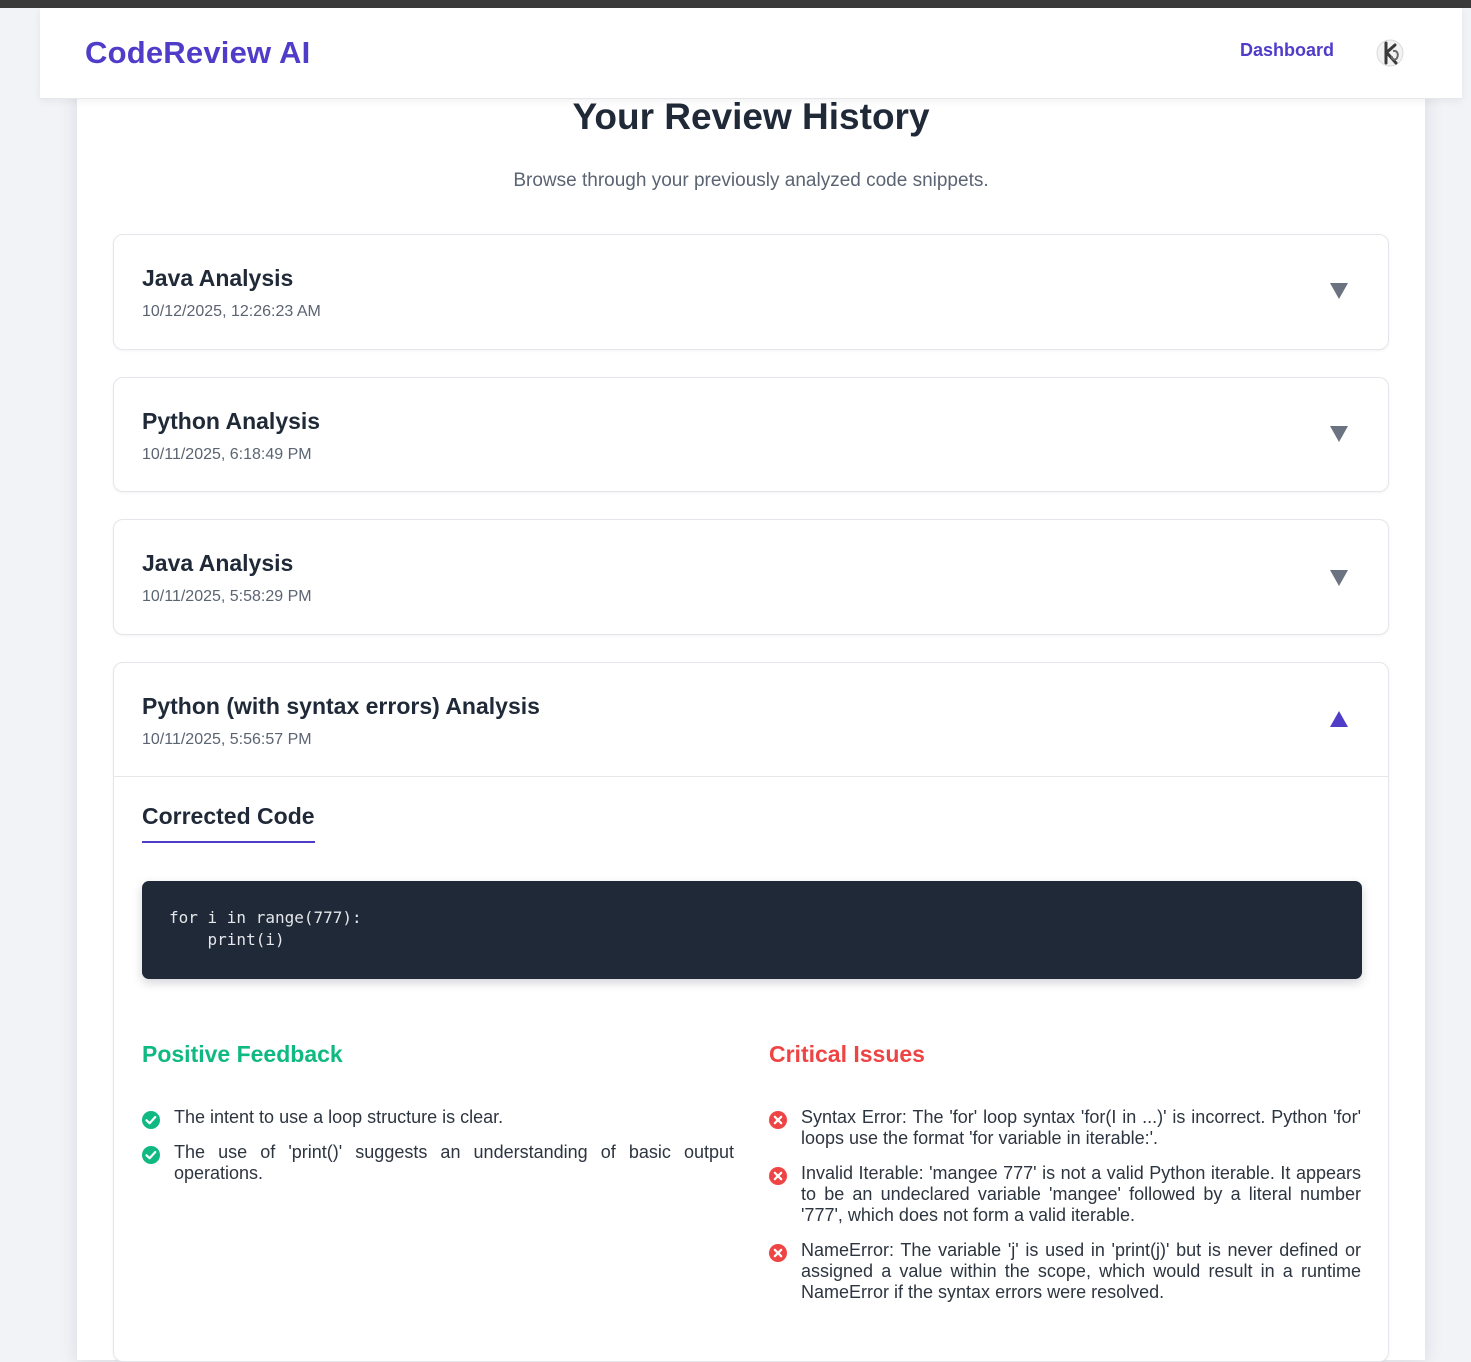 The width and height of the screenshot is (1471, 1362). Describe the element at coordinates (847, 1054) in the screenshot. I see `critical-issues-heading: Critical Issues` at that location.